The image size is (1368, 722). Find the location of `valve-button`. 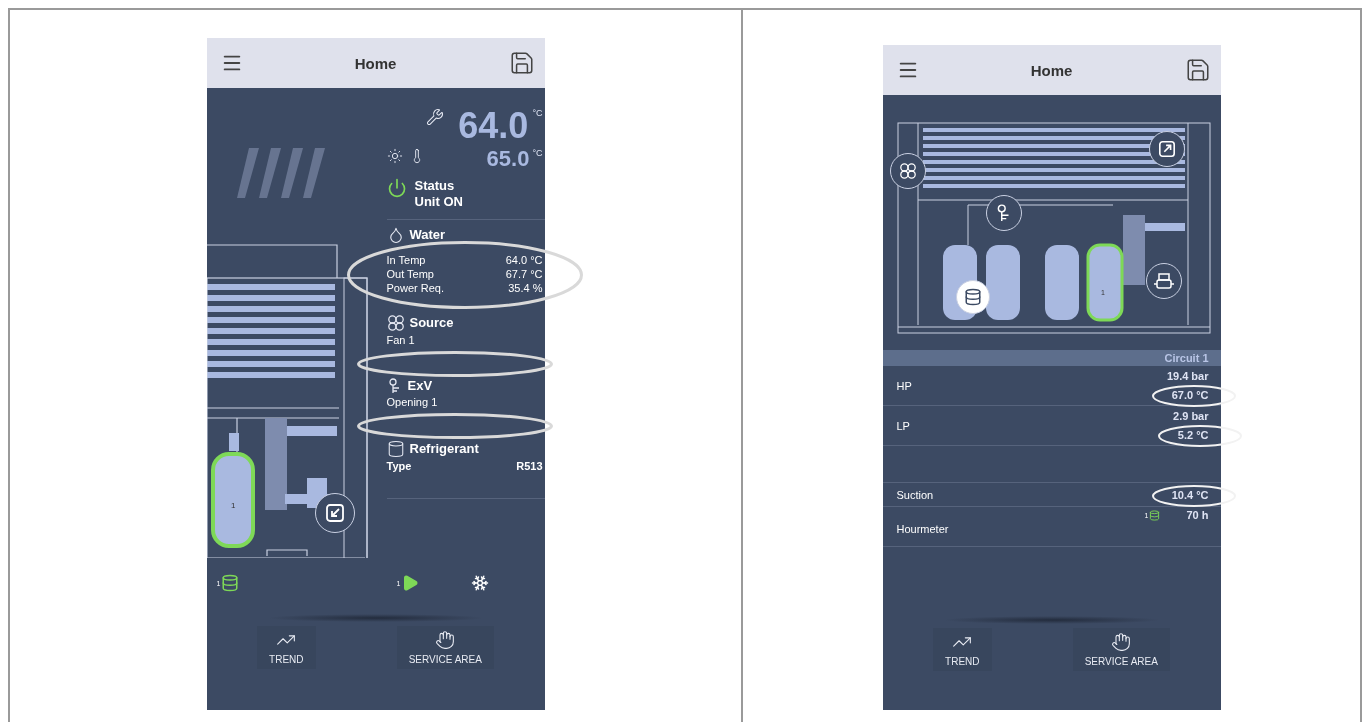

valve-button is located at coordinates (1003, 213).